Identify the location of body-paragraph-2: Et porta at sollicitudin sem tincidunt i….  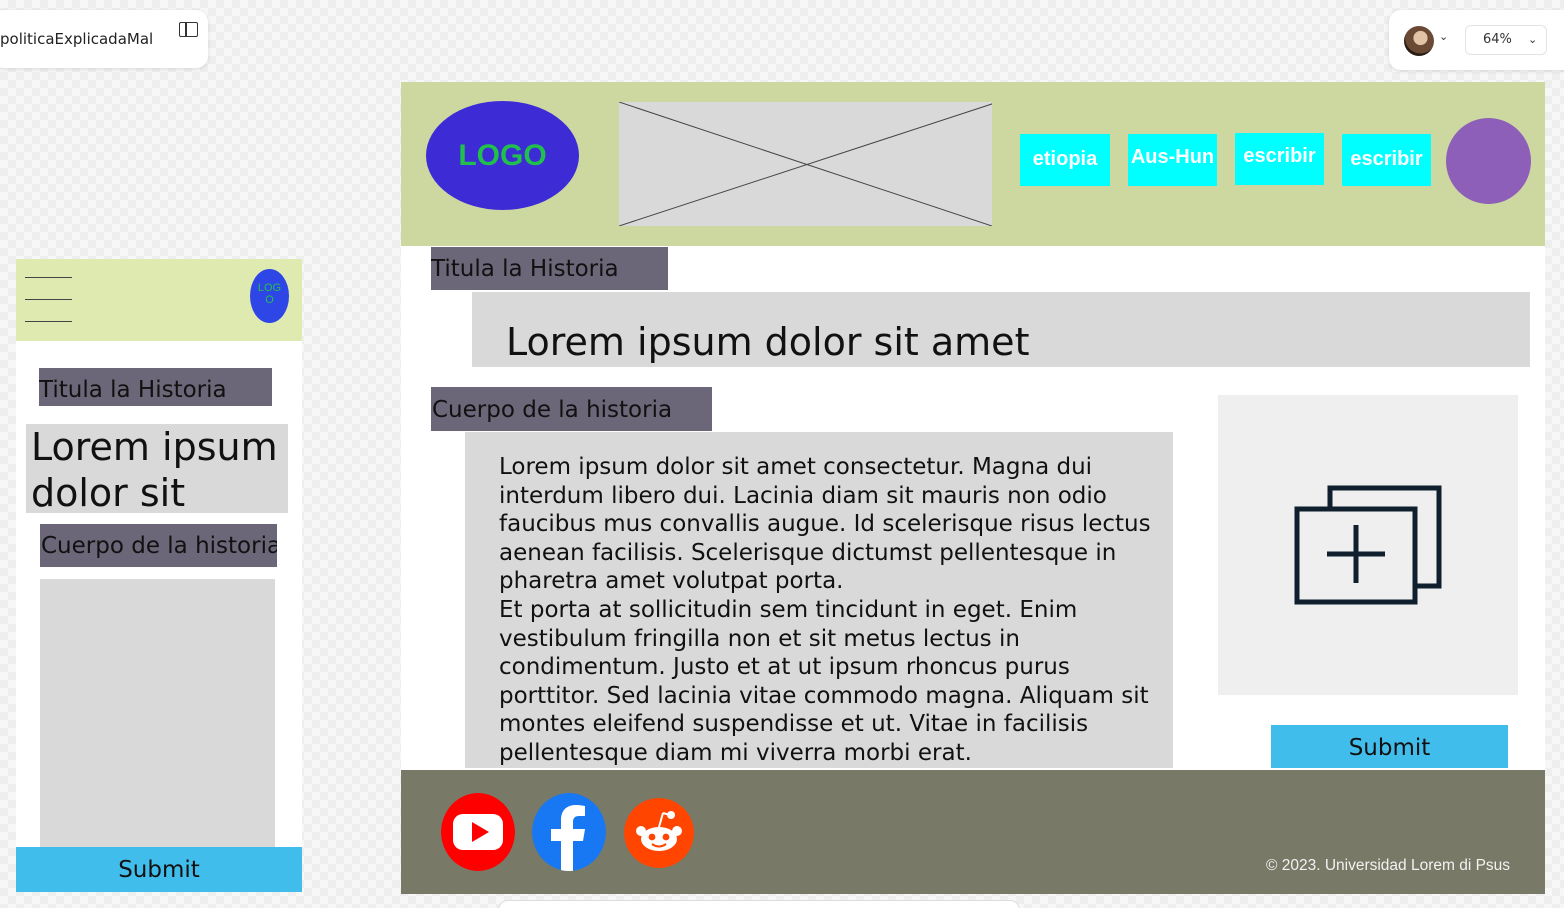
(824, 681).